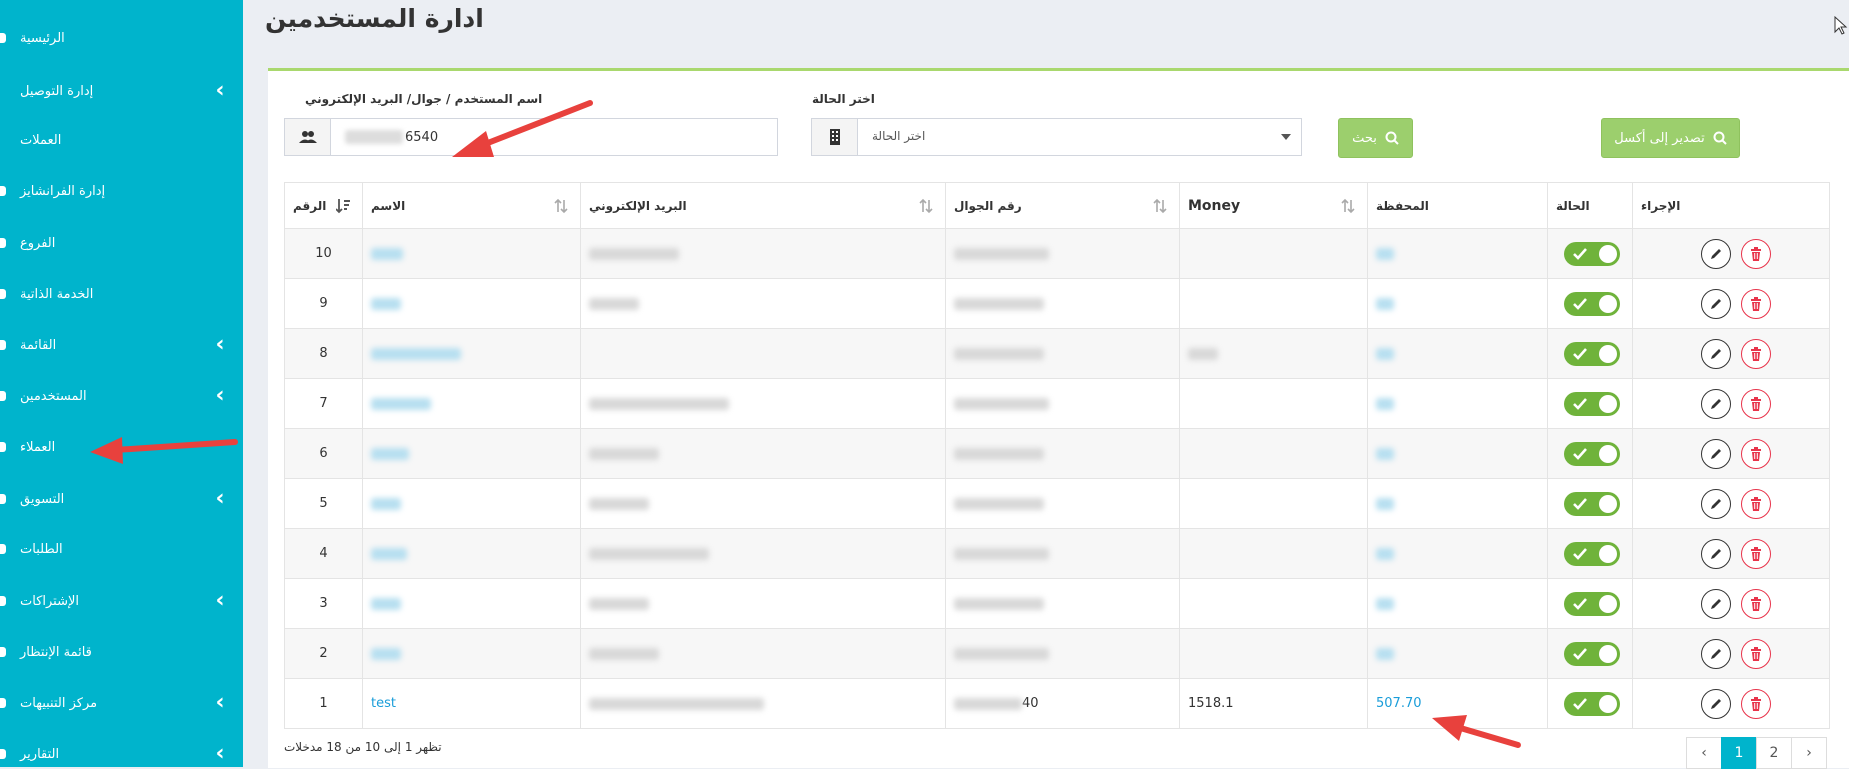 The height and width of the screenshot is (769, 1849). I want to click on sidebar-item-subscriptions: الإشتراكات, so click(121, 601).